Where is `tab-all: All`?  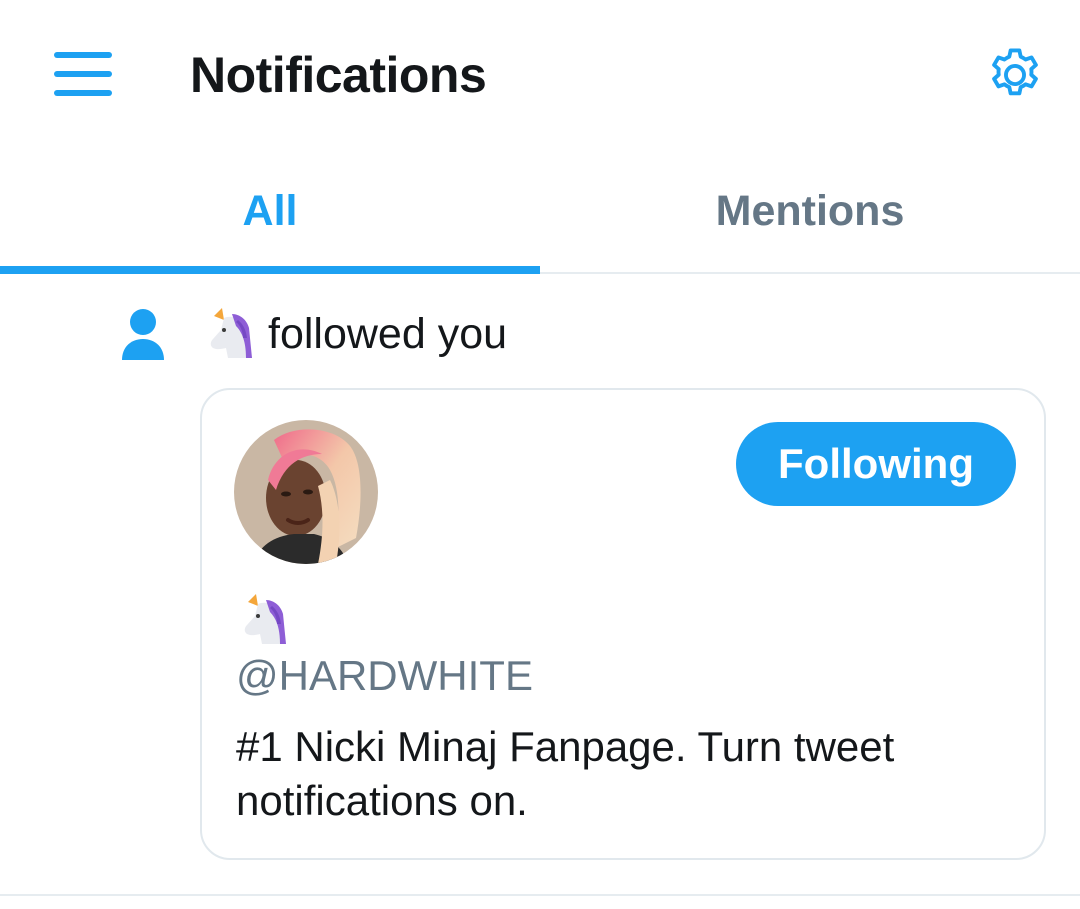 tab-all: All is located at coordinates (270, 211).